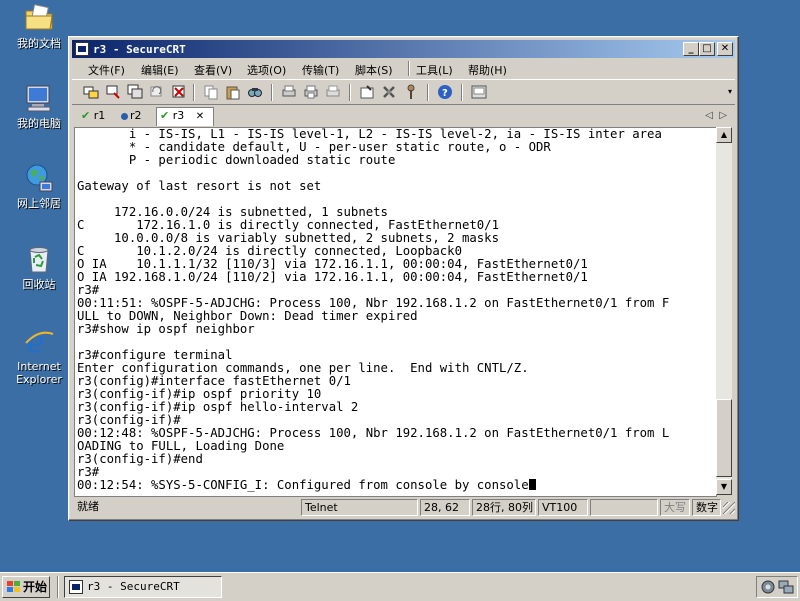 This screenshot has height=601, width=800. What do you see at coordinates (487, 70) in the screenshot?
I see `menu-help: 帮助(H)` at bounding box center [487, 70].